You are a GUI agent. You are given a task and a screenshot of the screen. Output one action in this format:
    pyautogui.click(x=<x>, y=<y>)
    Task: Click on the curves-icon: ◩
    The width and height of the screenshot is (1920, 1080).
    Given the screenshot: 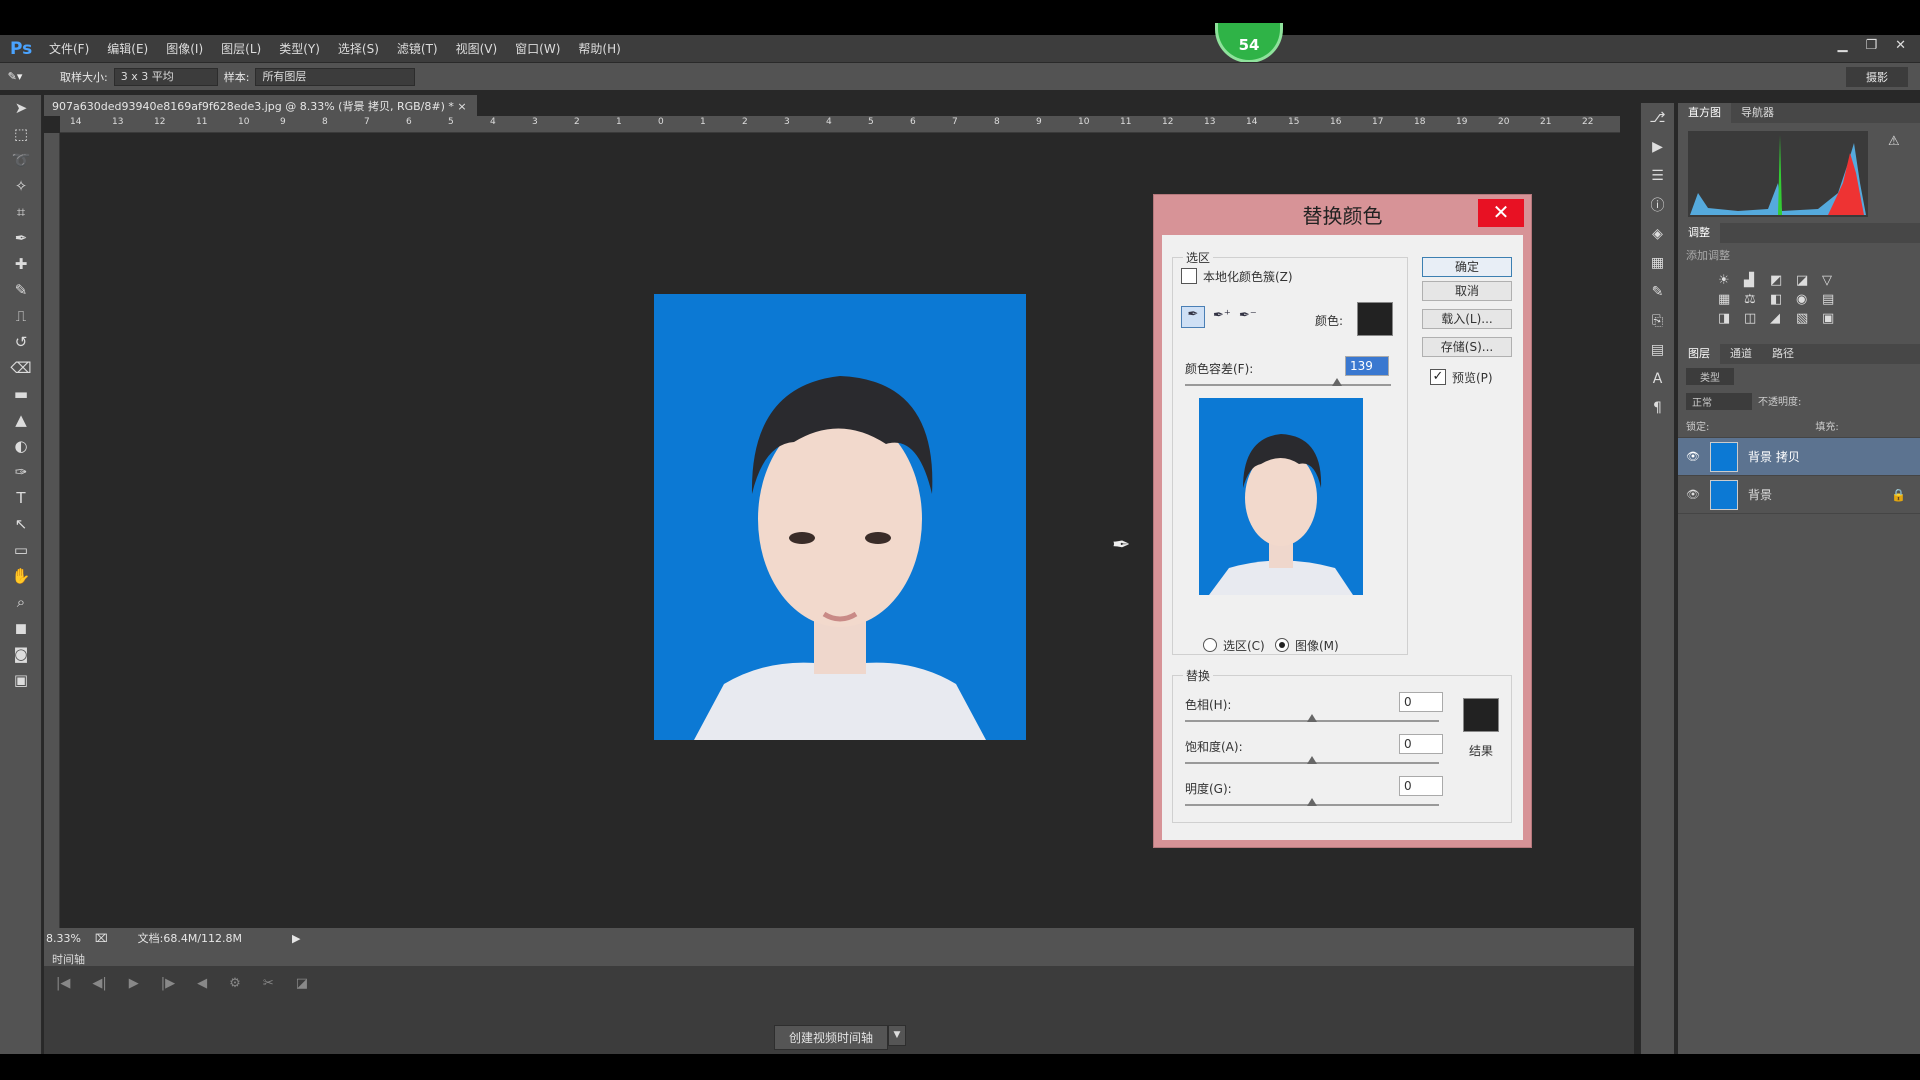 What is the action you would take?
    pyautogui.click(x=1782, y=280)
    